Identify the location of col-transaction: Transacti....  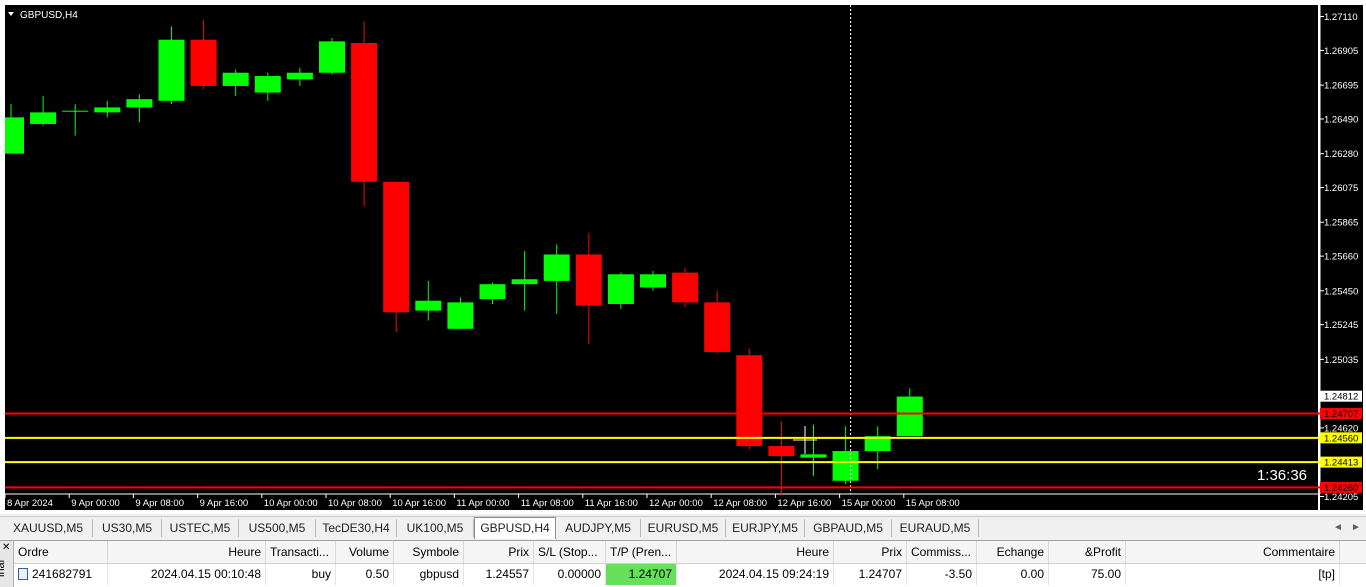
(301, 552).